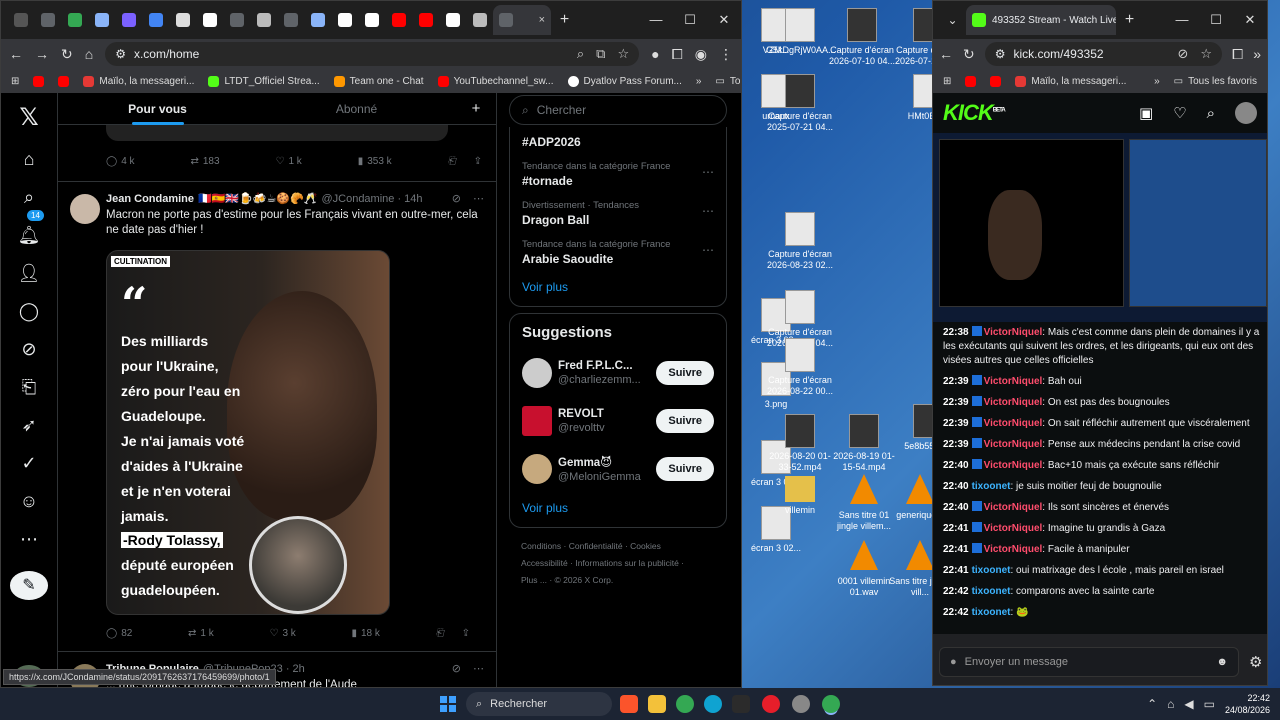 This screenshot has height=720, width=1280. Describe the element at coordinates (713, 704) in the screenshot. I see `edge-icon` at that location.